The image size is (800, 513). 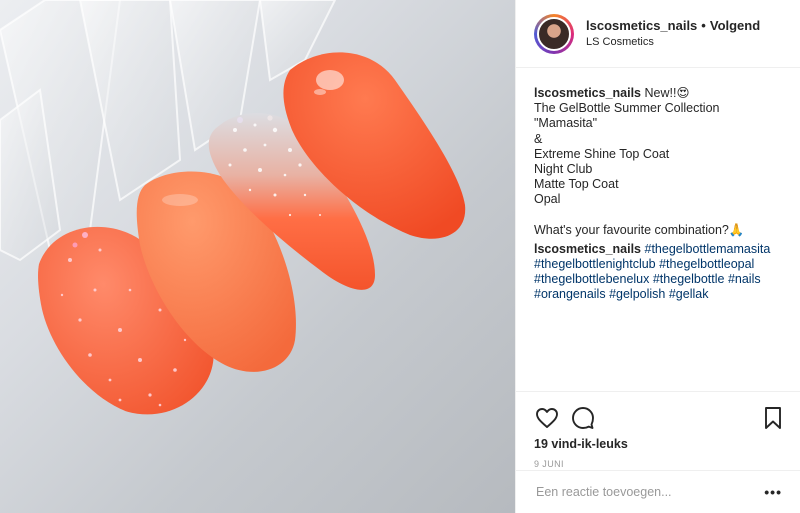 I want to click on more-options-icon: •••, so click(x=773, y=492).